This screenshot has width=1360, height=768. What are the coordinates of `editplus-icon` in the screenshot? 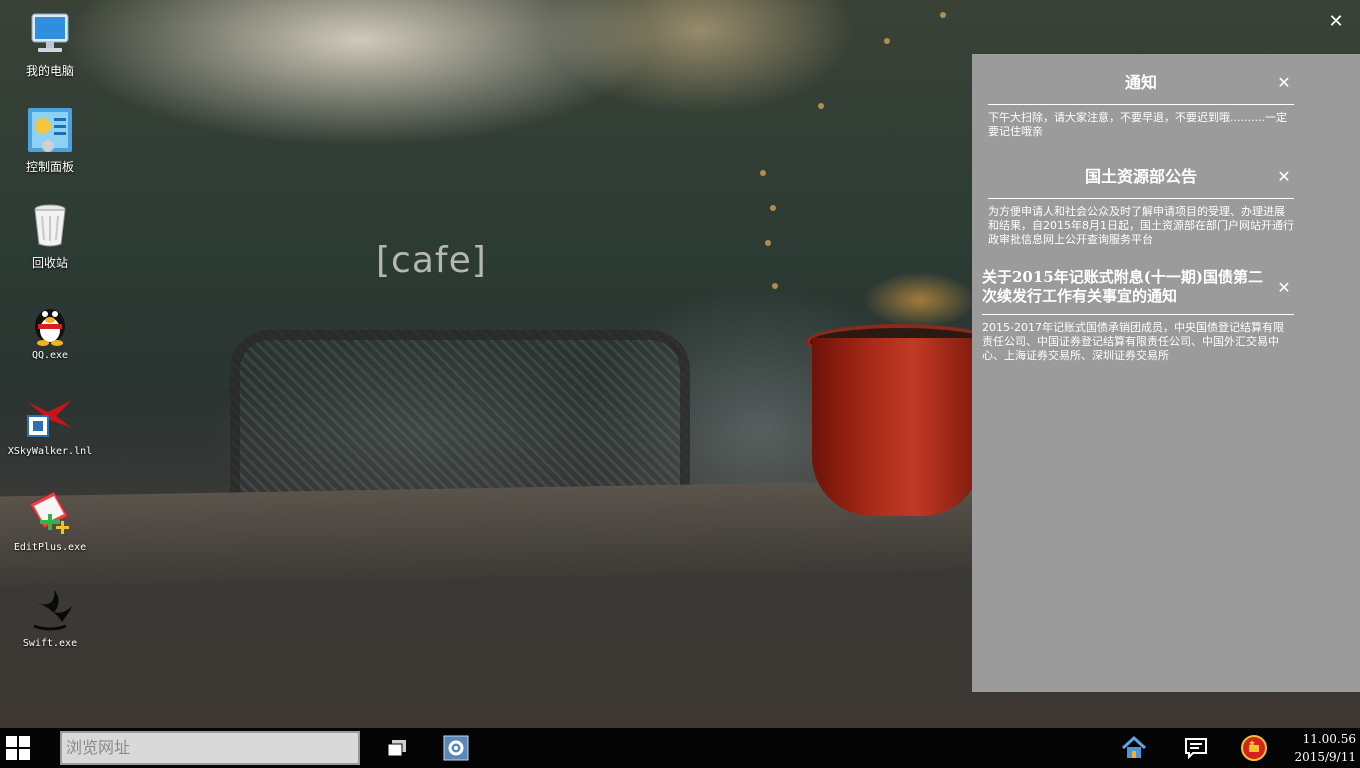 It's located at (50, 514).